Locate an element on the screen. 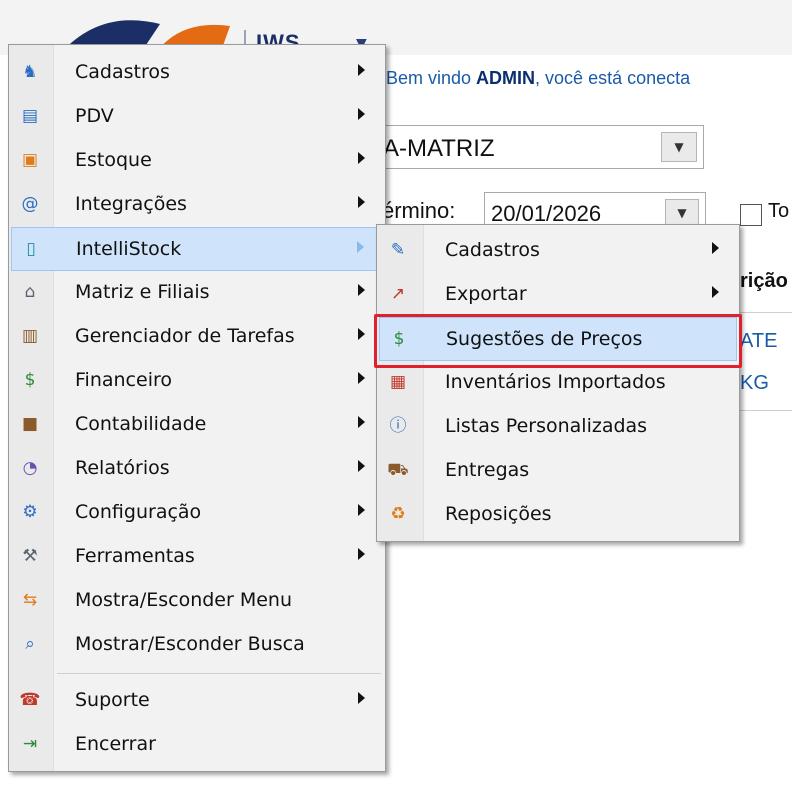 The image size is (792, 807). submenu-item-reposicoes: ♻ Reposições is located at coordinates (558, 515).